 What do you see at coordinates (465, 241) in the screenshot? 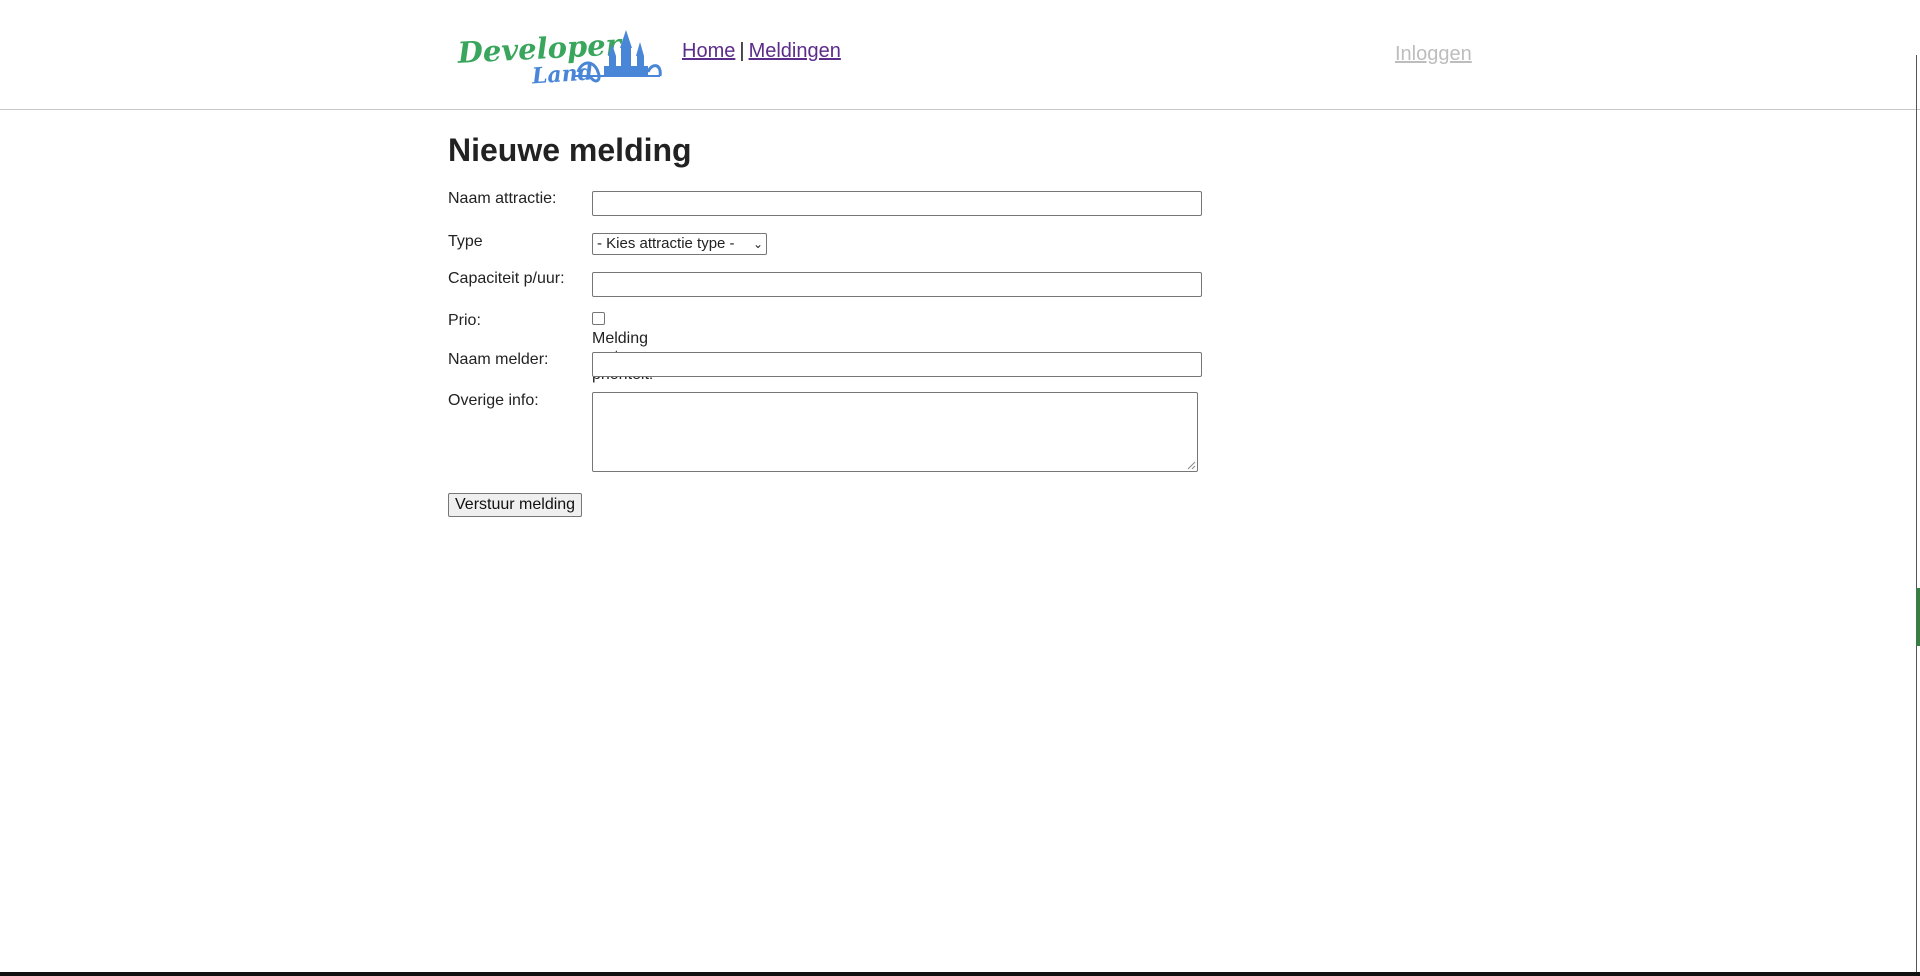
I see `type-label: Type` at bounding box center [465, 241].